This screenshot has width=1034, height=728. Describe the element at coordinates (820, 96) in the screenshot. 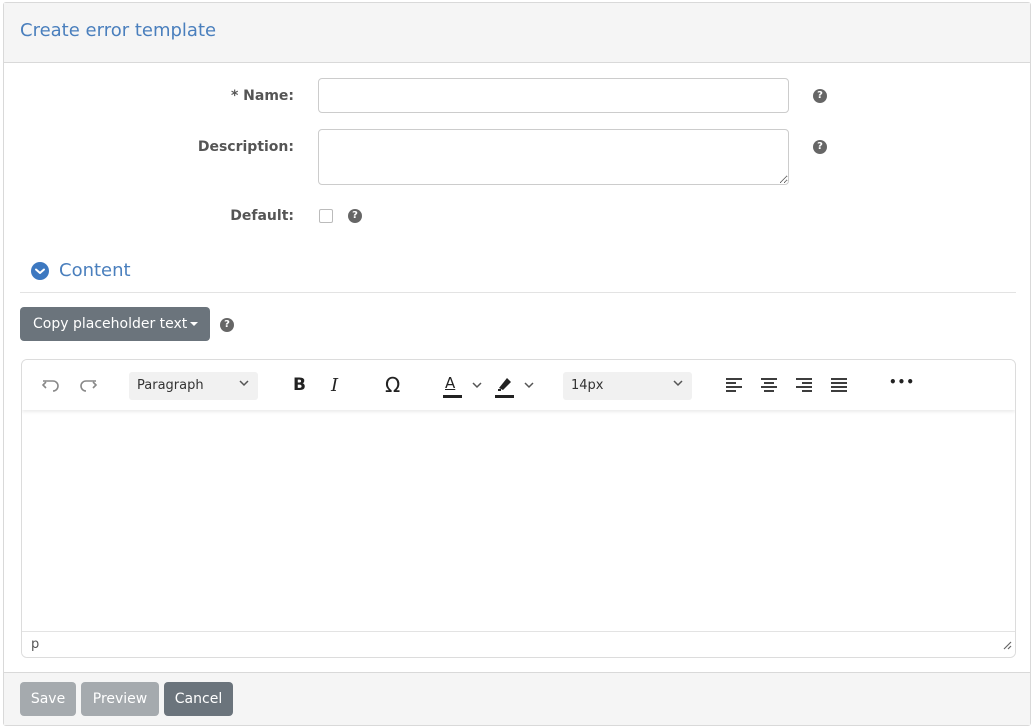

I see `name-help-icon: ?` at that location.